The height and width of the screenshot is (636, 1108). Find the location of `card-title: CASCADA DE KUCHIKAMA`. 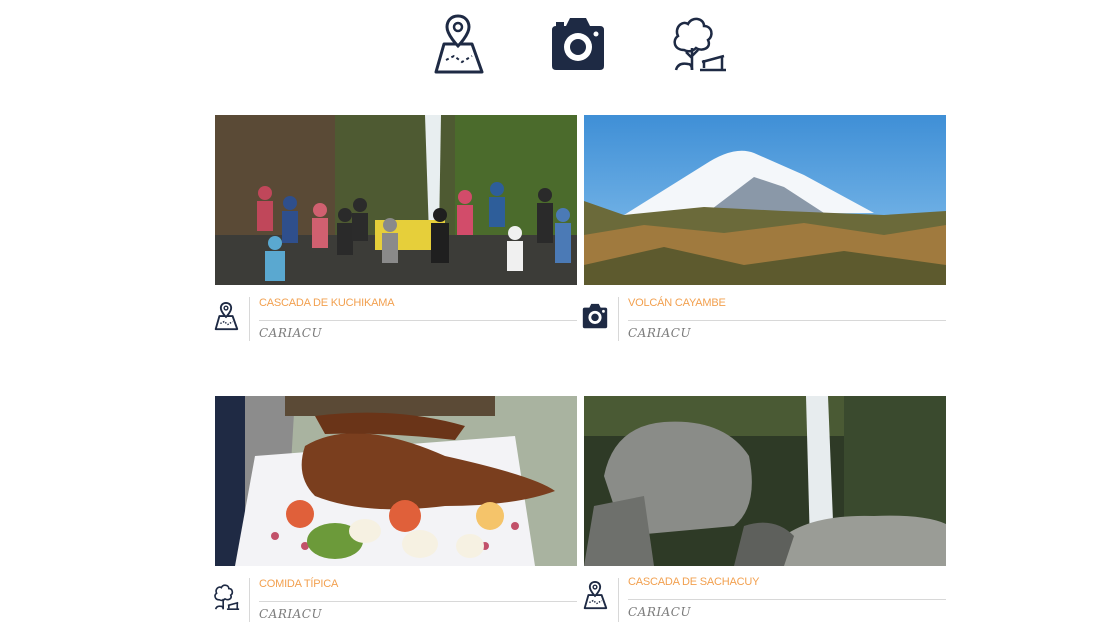

card-title: CASCADA DE KUCHIKAMA is located at coordinates (327, 303).